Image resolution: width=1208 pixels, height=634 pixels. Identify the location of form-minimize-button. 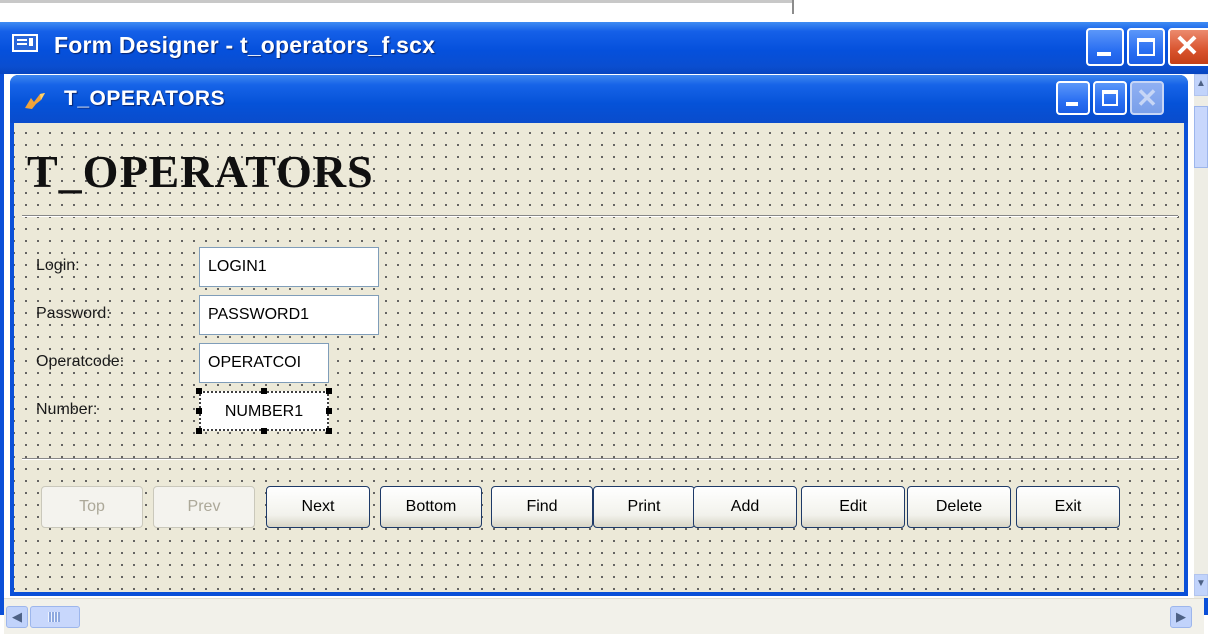
(1073, 98).